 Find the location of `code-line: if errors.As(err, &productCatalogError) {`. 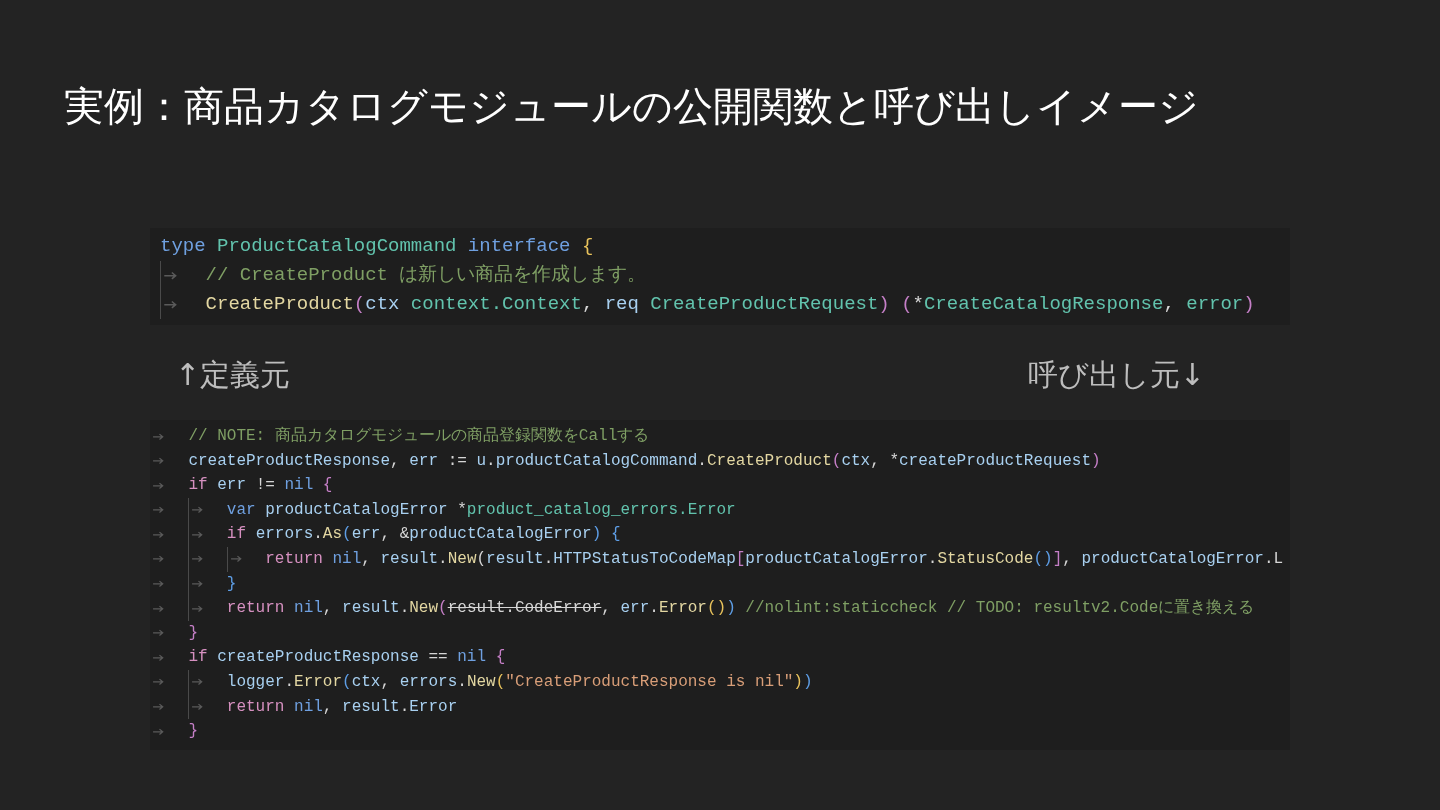

code-line: if errors.As(err, &productCatalogError) { is located at coordinates (423, 535).